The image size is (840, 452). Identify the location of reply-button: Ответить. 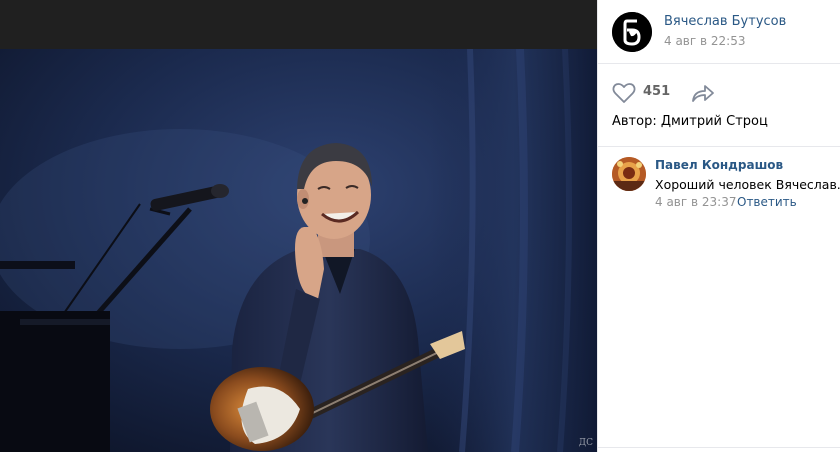
(767, 202).